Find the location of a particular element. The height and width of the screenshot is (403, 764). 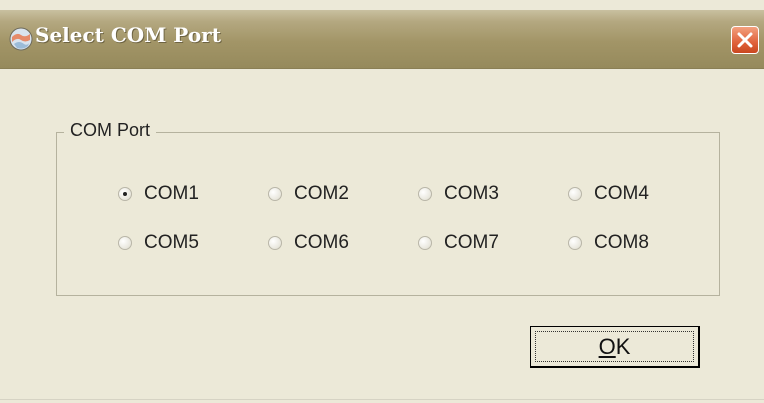

radio-com8: COM8 is located at coordinates (608, 243).